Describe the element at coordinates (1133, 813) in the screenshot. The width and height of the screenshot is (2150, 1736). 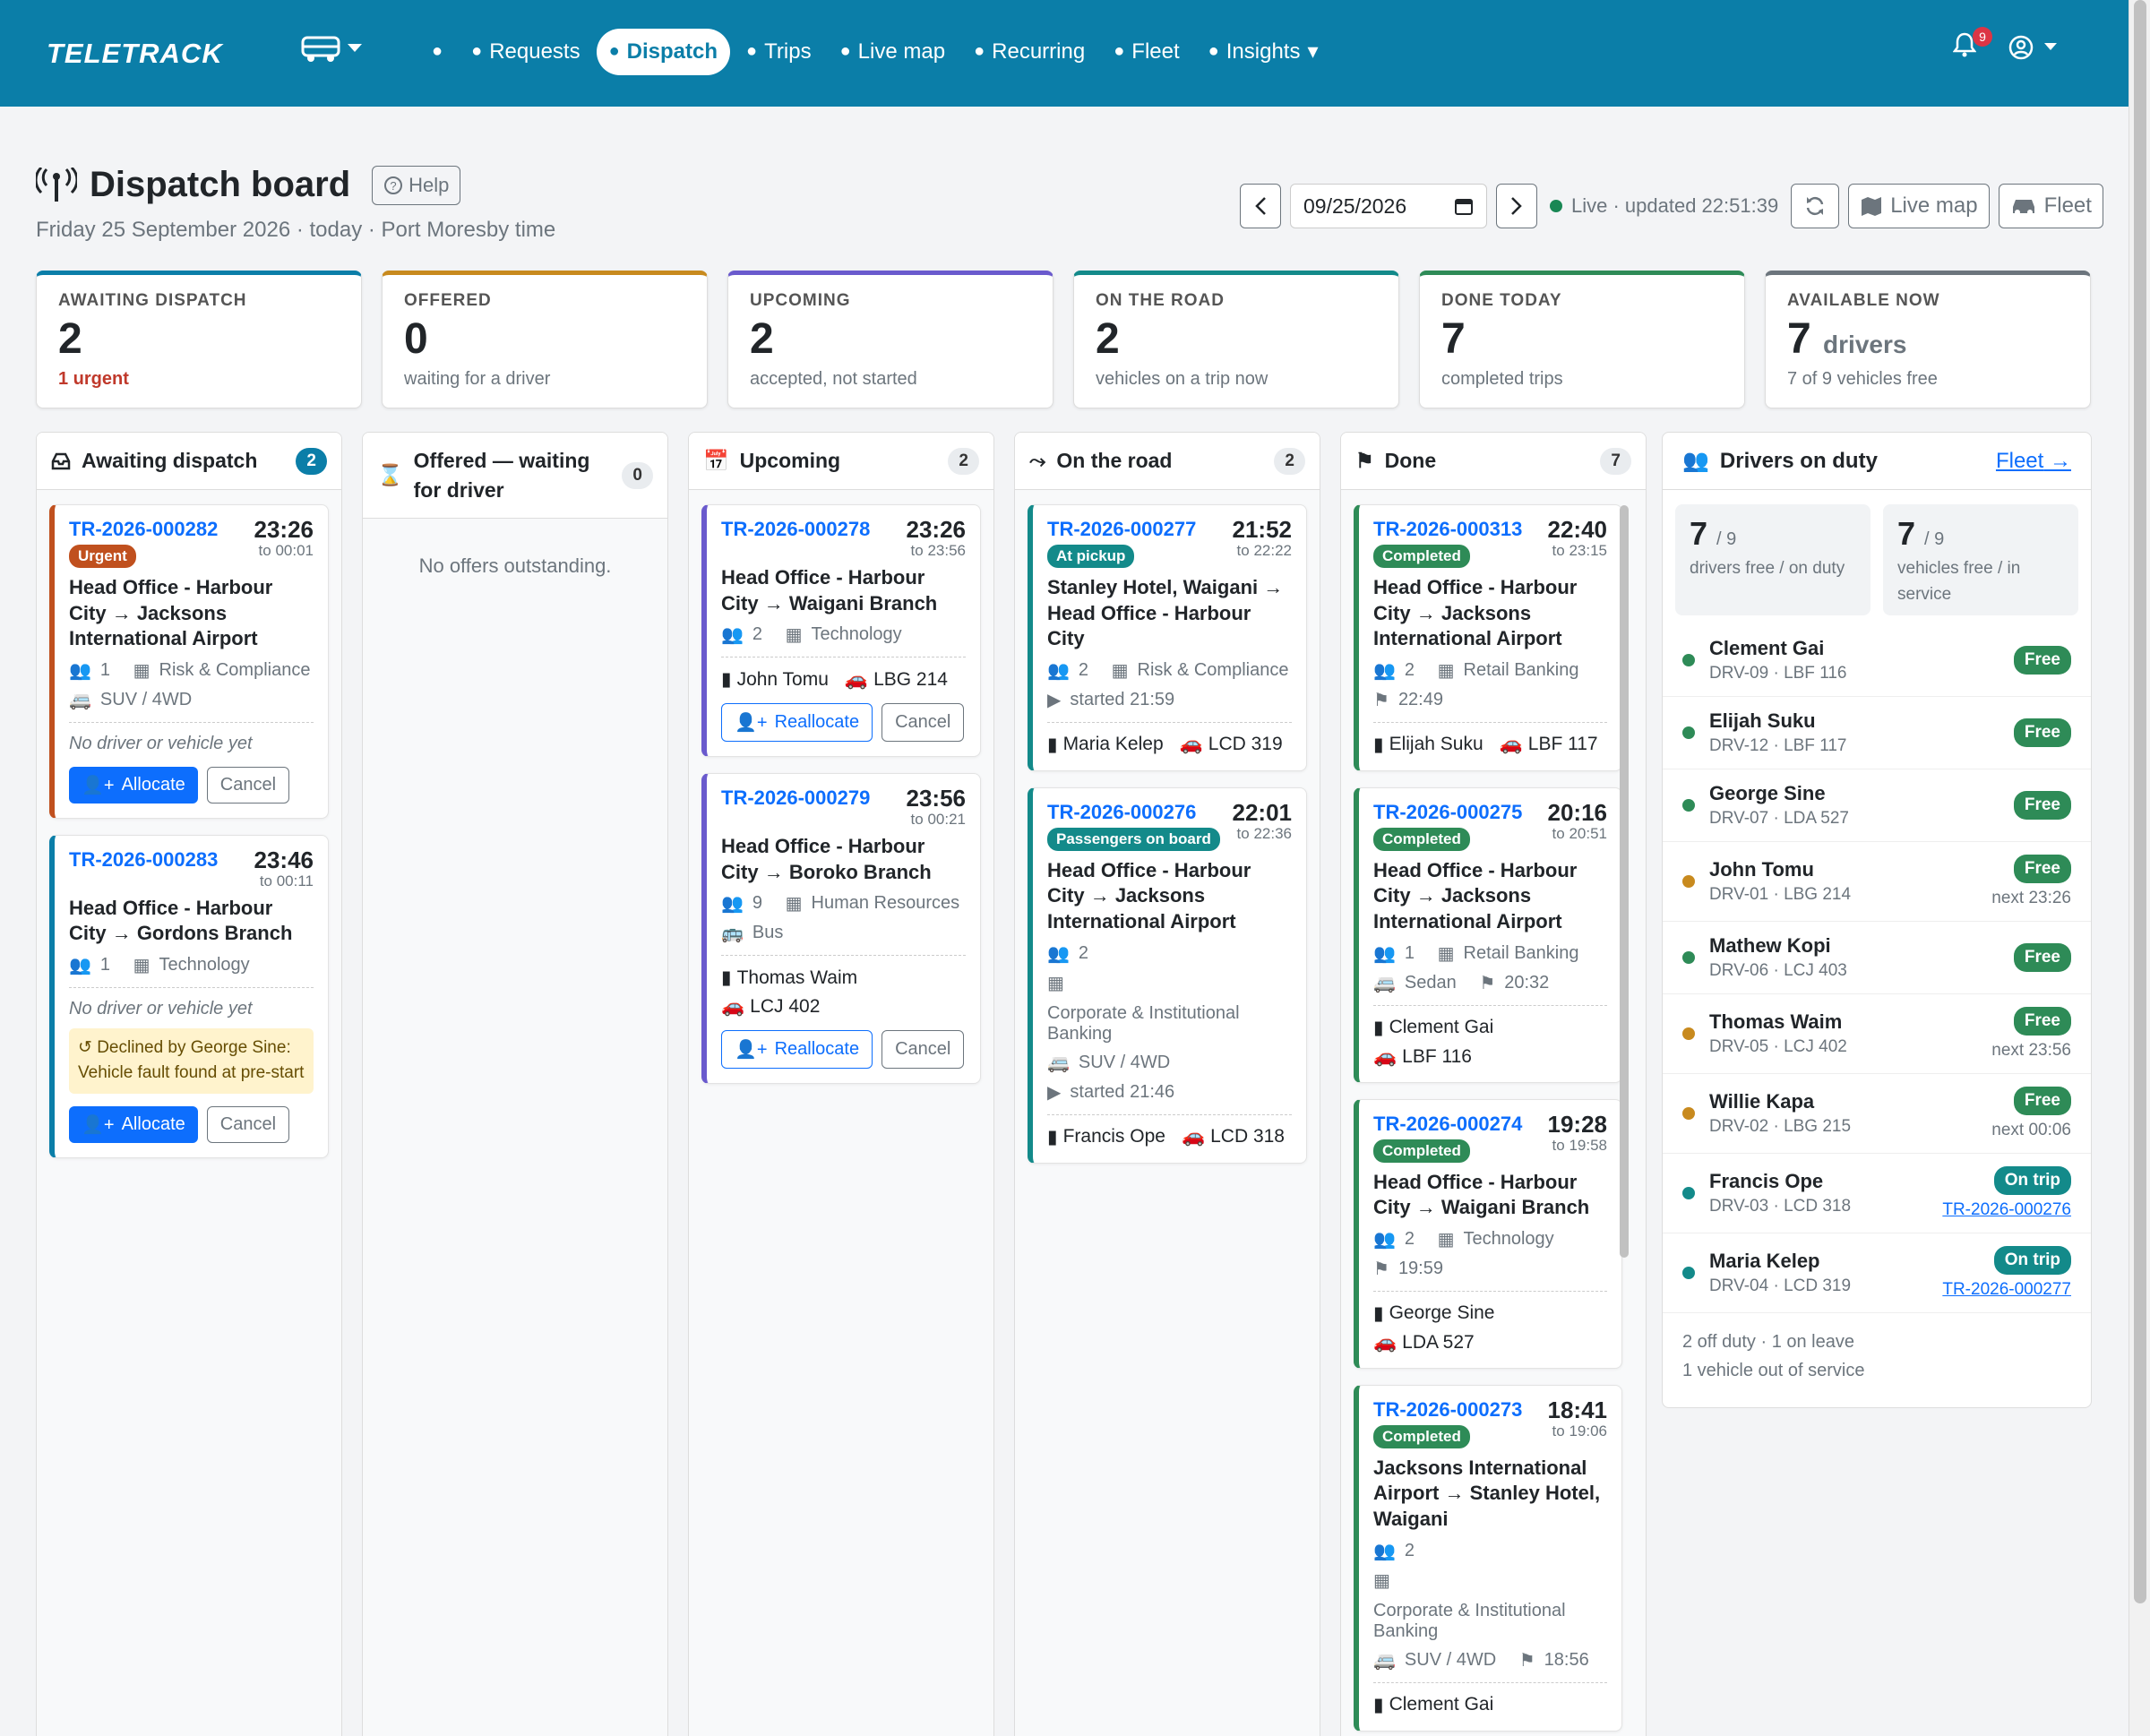
I see `trip-id-link: TR-2026-000276` at that location.